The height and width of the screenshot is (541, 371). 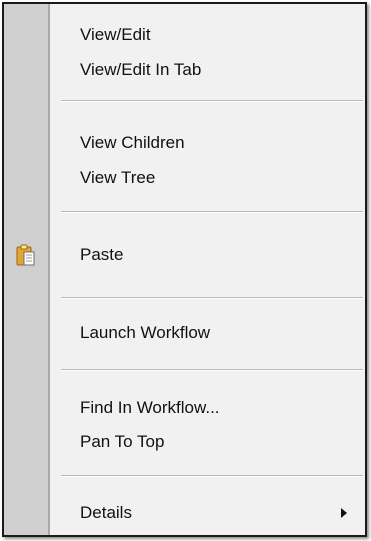 I want to click on menu-item-label: Details, so click(x=106, y=512).